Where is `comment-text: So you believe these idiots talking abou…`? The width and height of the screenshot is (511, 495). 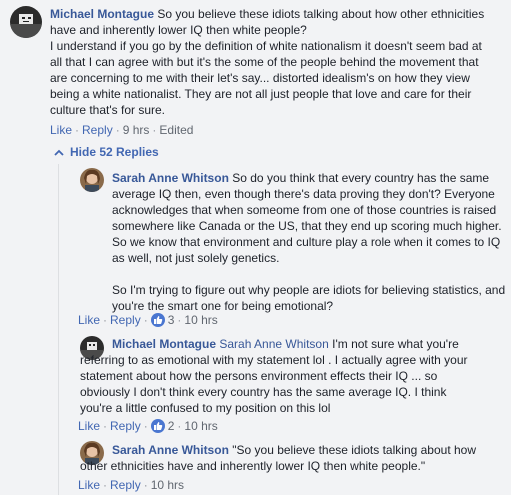
comment-text: So you believe these idiots talking abou… is located at coordinates (321, 14).